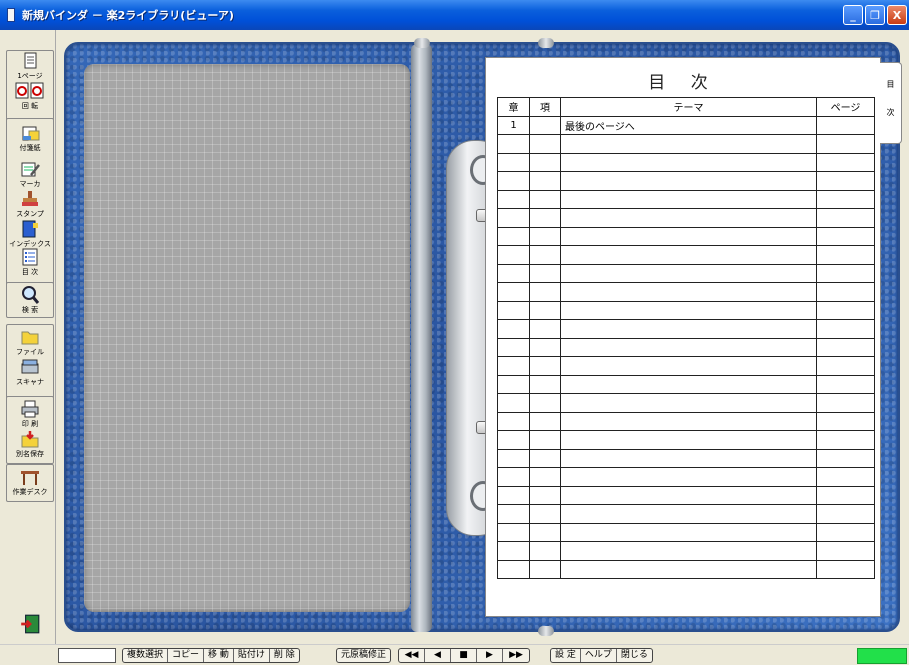  I want to click on help-button: ヘルプ, so click(599, 655).